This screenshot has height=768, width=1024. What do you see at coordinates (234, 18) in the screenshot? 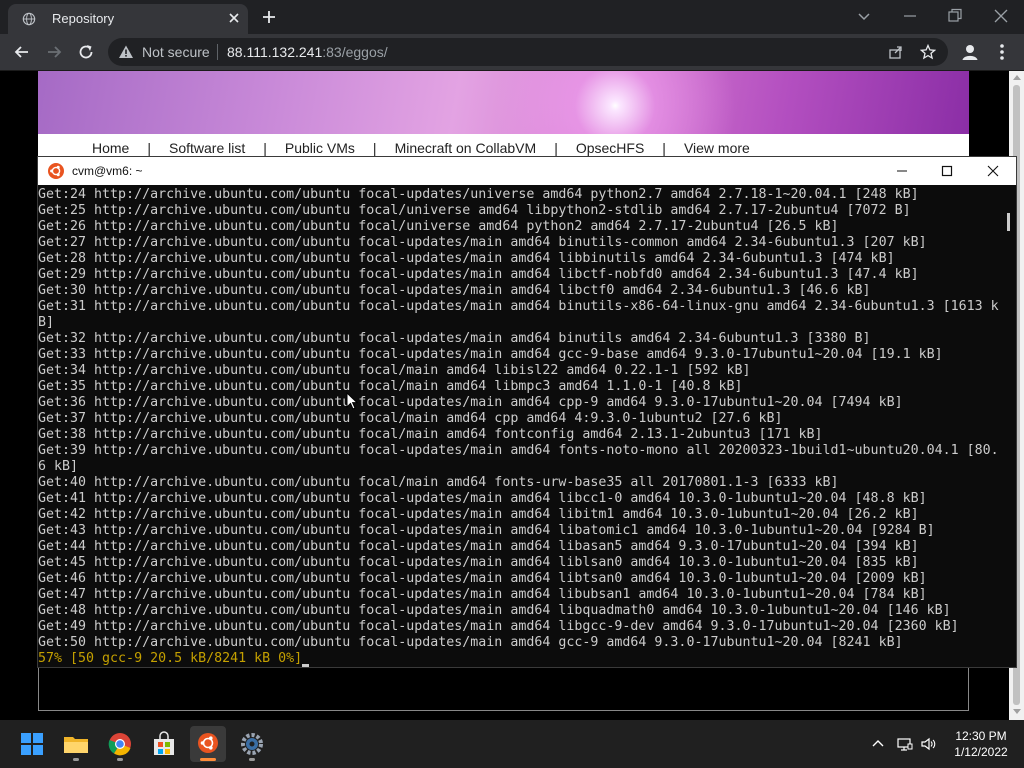
I see `close-tab-icon` at bounding box center [234, 18].